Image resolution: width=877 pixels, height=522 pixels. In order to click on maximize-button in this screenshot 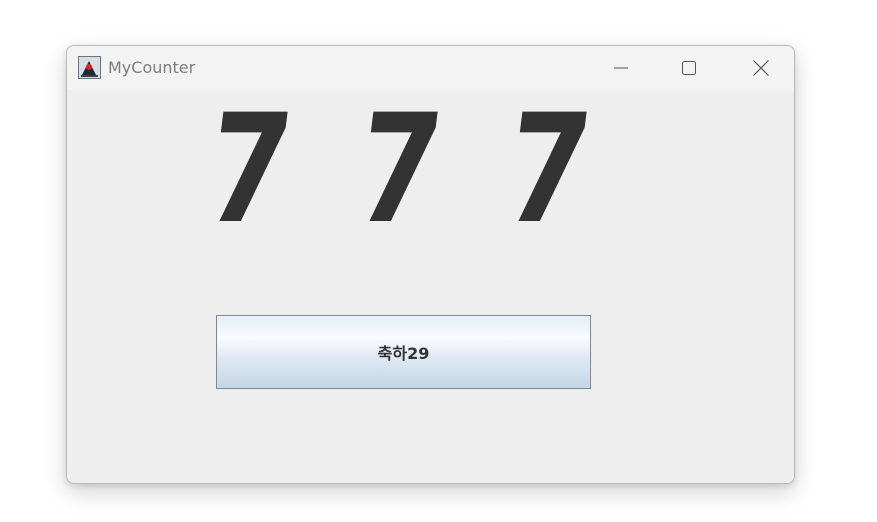, I will do `click(689, 68)`.